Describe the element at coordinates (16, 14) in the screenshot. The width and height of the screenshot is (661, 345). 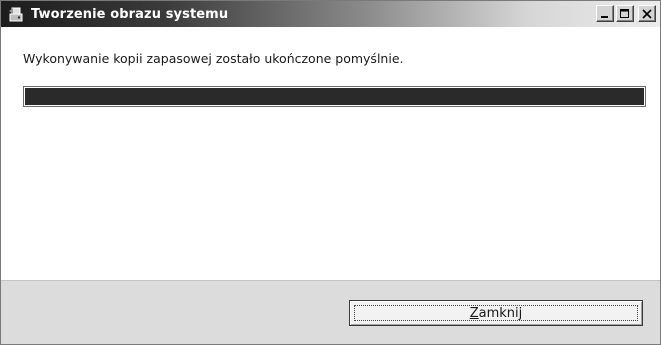
I see `backup-app-icon` at that location.